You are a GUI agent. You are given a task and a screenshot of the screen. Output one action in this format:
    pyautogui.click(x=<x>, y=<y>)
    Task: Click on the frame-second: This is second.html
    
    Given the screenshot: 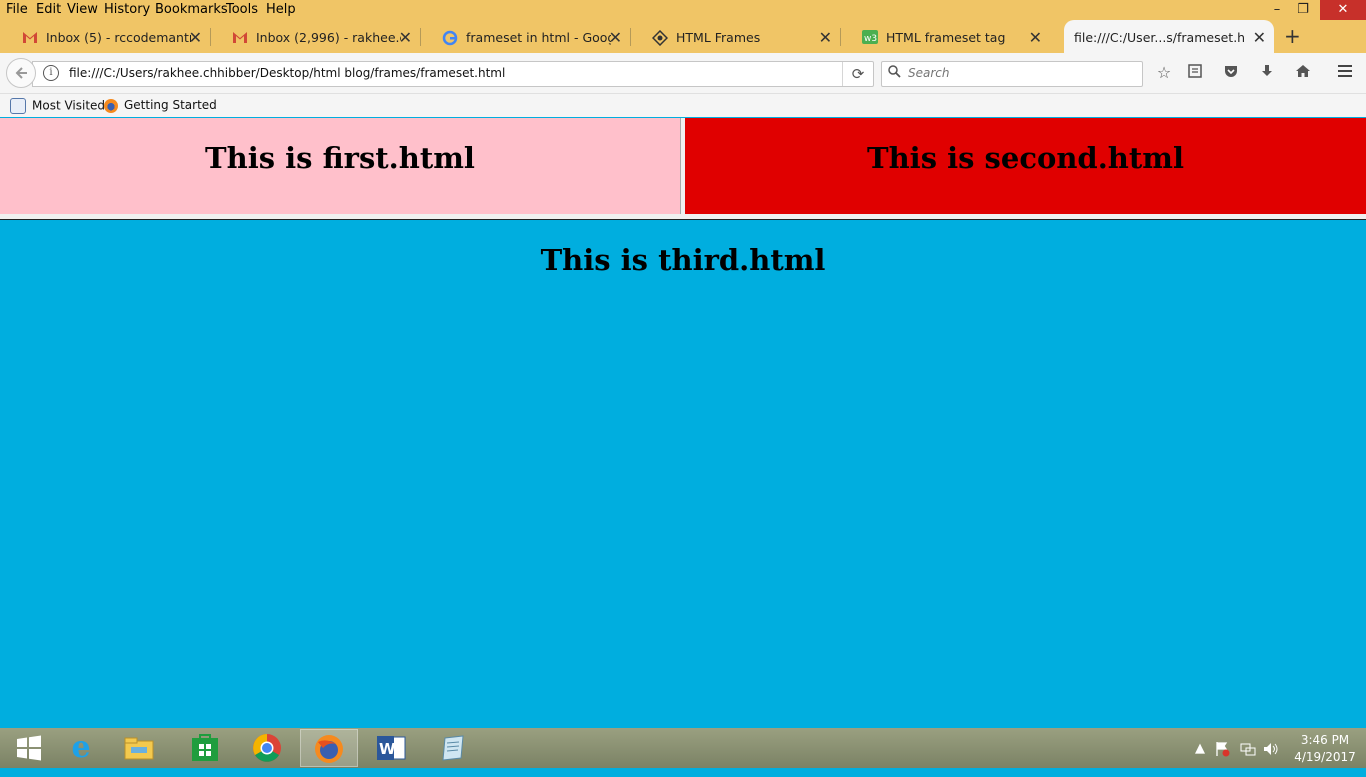 What is the action you would take?
    pyautogui.click(x=1025, y=166)
    